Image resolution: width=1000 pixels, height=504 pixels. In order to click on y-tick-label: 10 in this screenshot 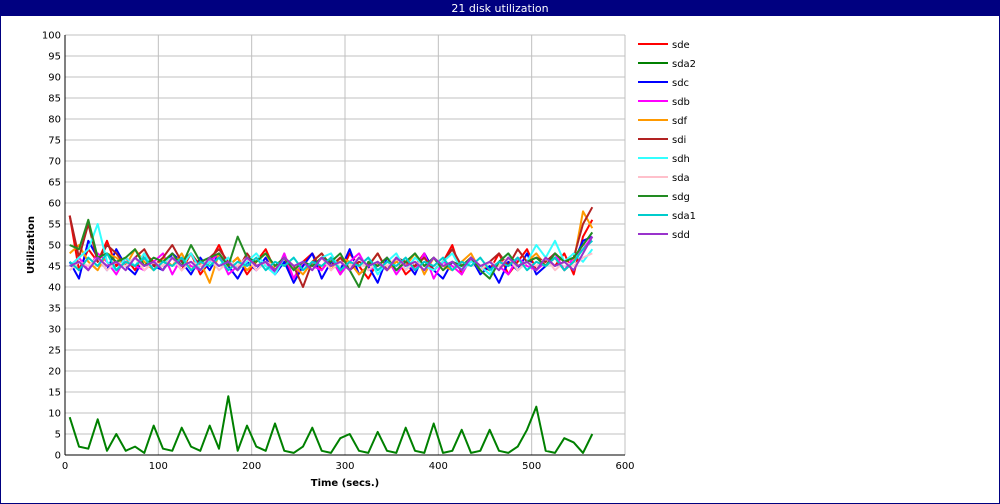, I will do `click(54, 414)`.